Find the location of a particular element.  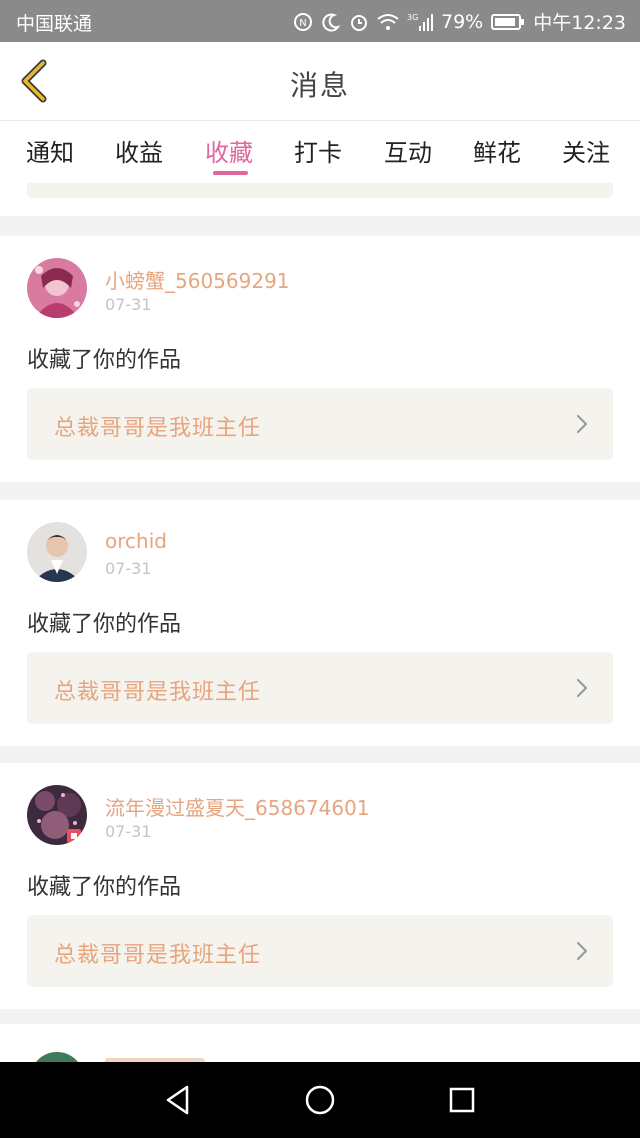

username-link: 流年漫过盛夏天_658674601 is located at coordinates (237, 806).